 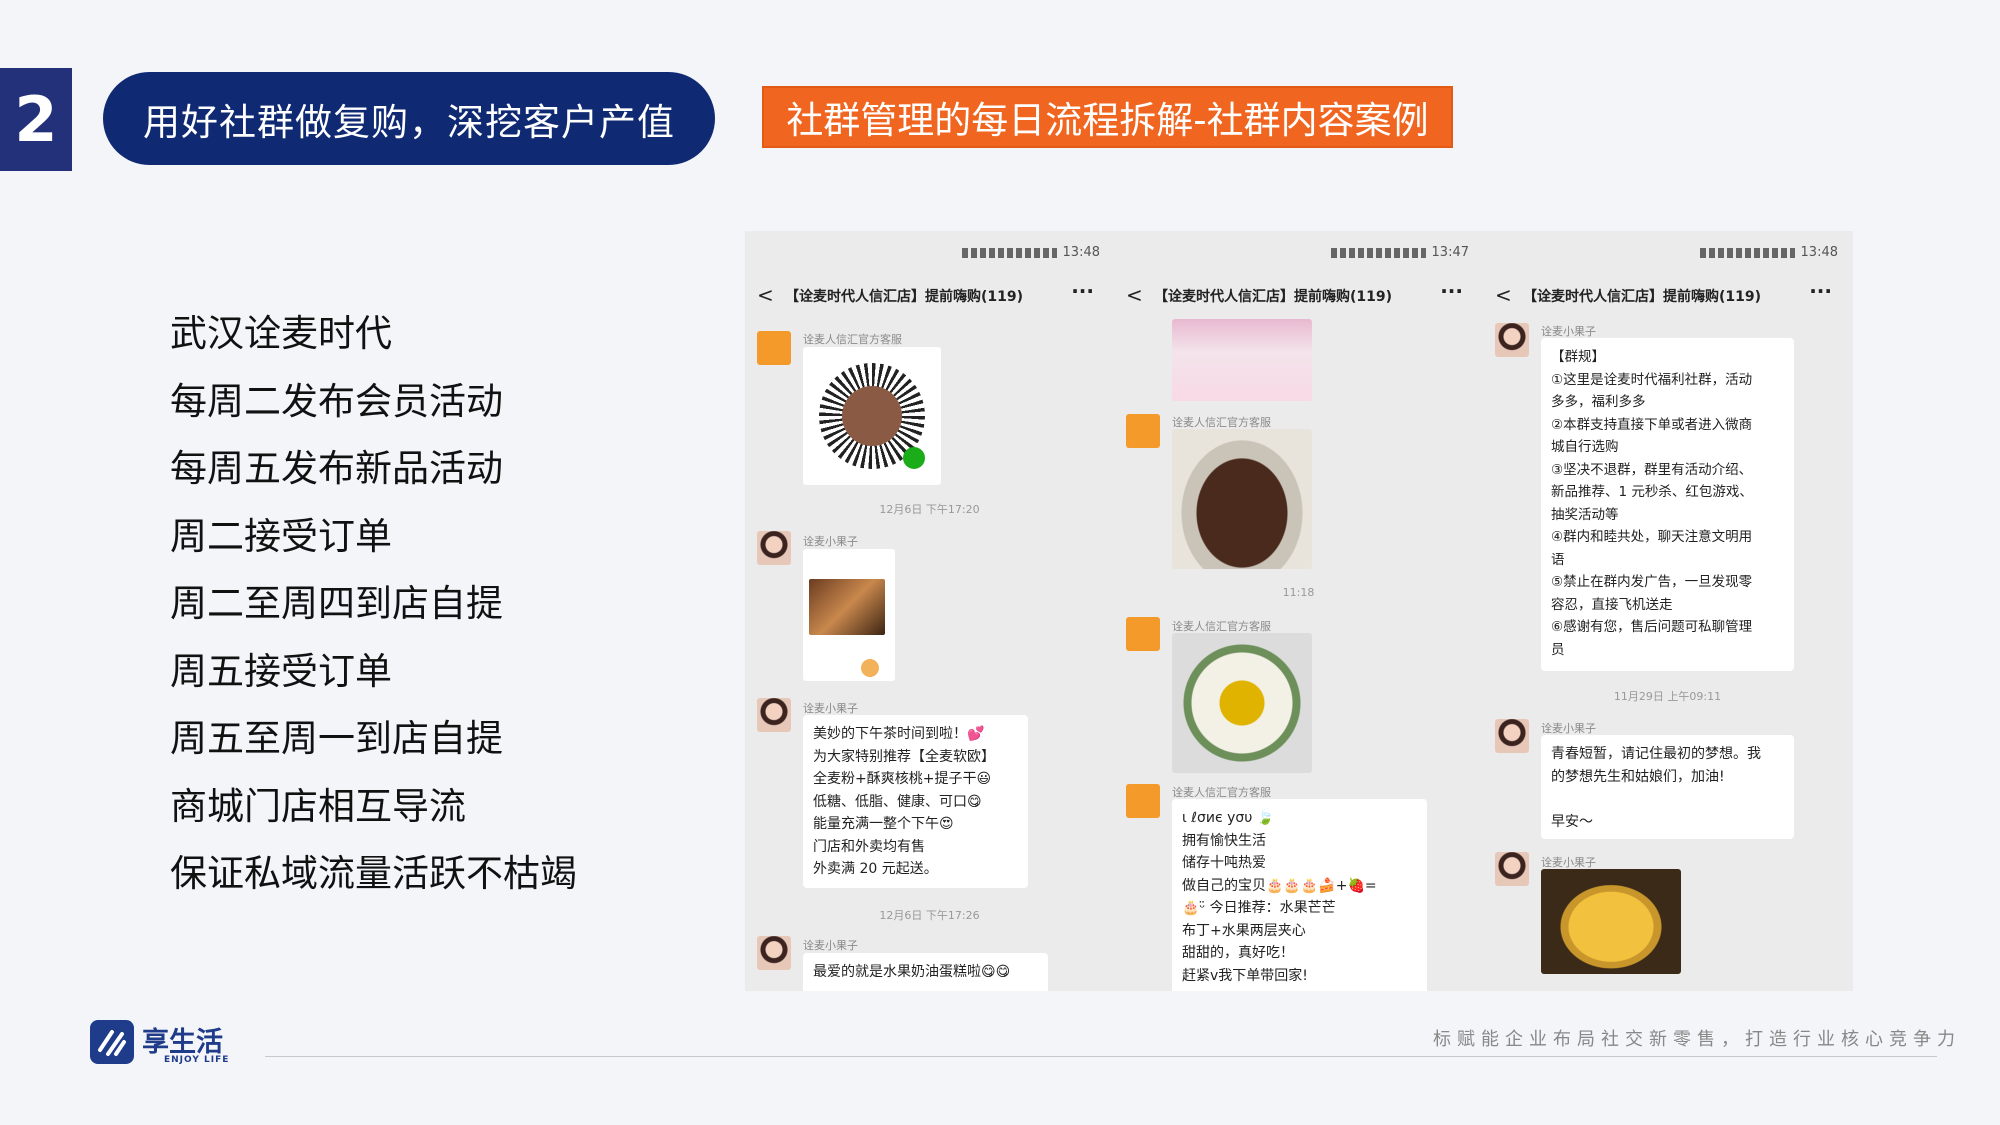 What do you see at coordinates (336, 603) in the screenshot?
I see `bullet-item: 周二至周四到店自提` at bounding box center [336, 603].